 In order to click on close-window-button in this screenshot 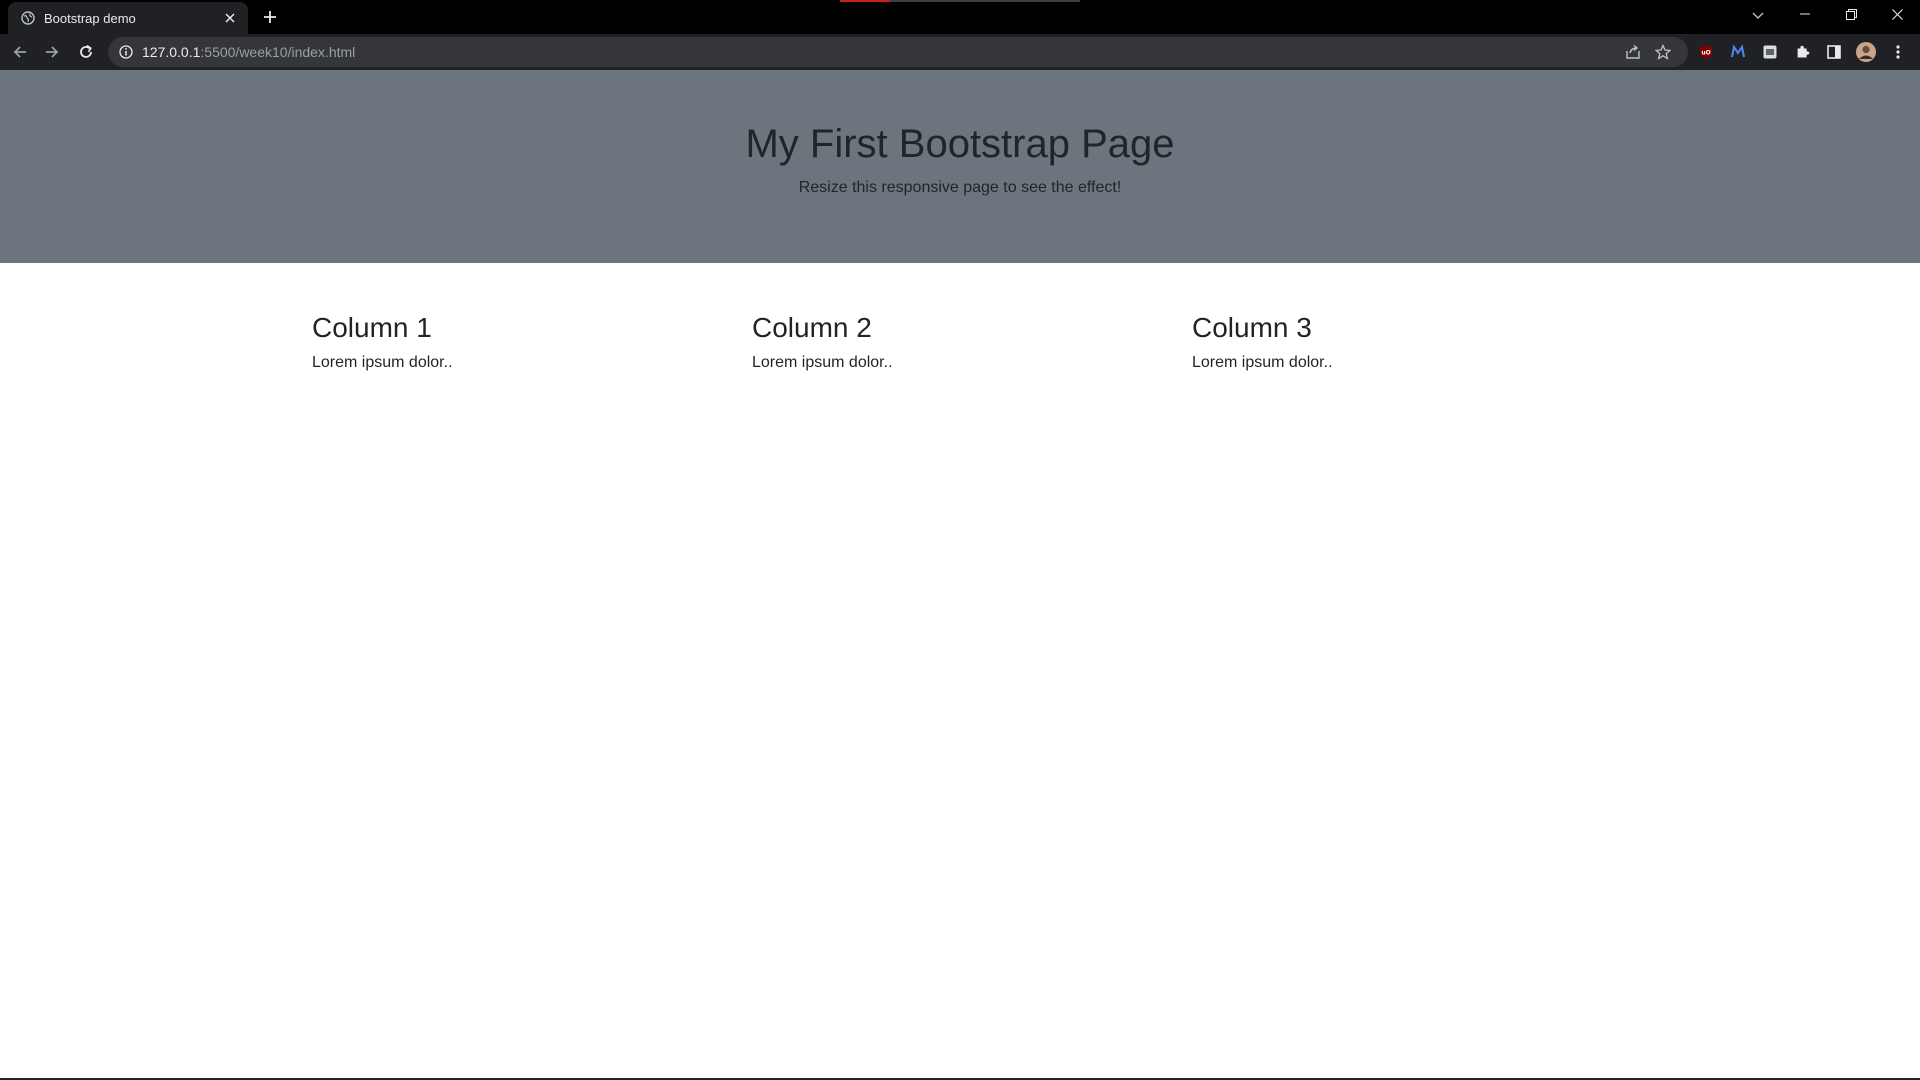, I will do `click(1897, 14)`.